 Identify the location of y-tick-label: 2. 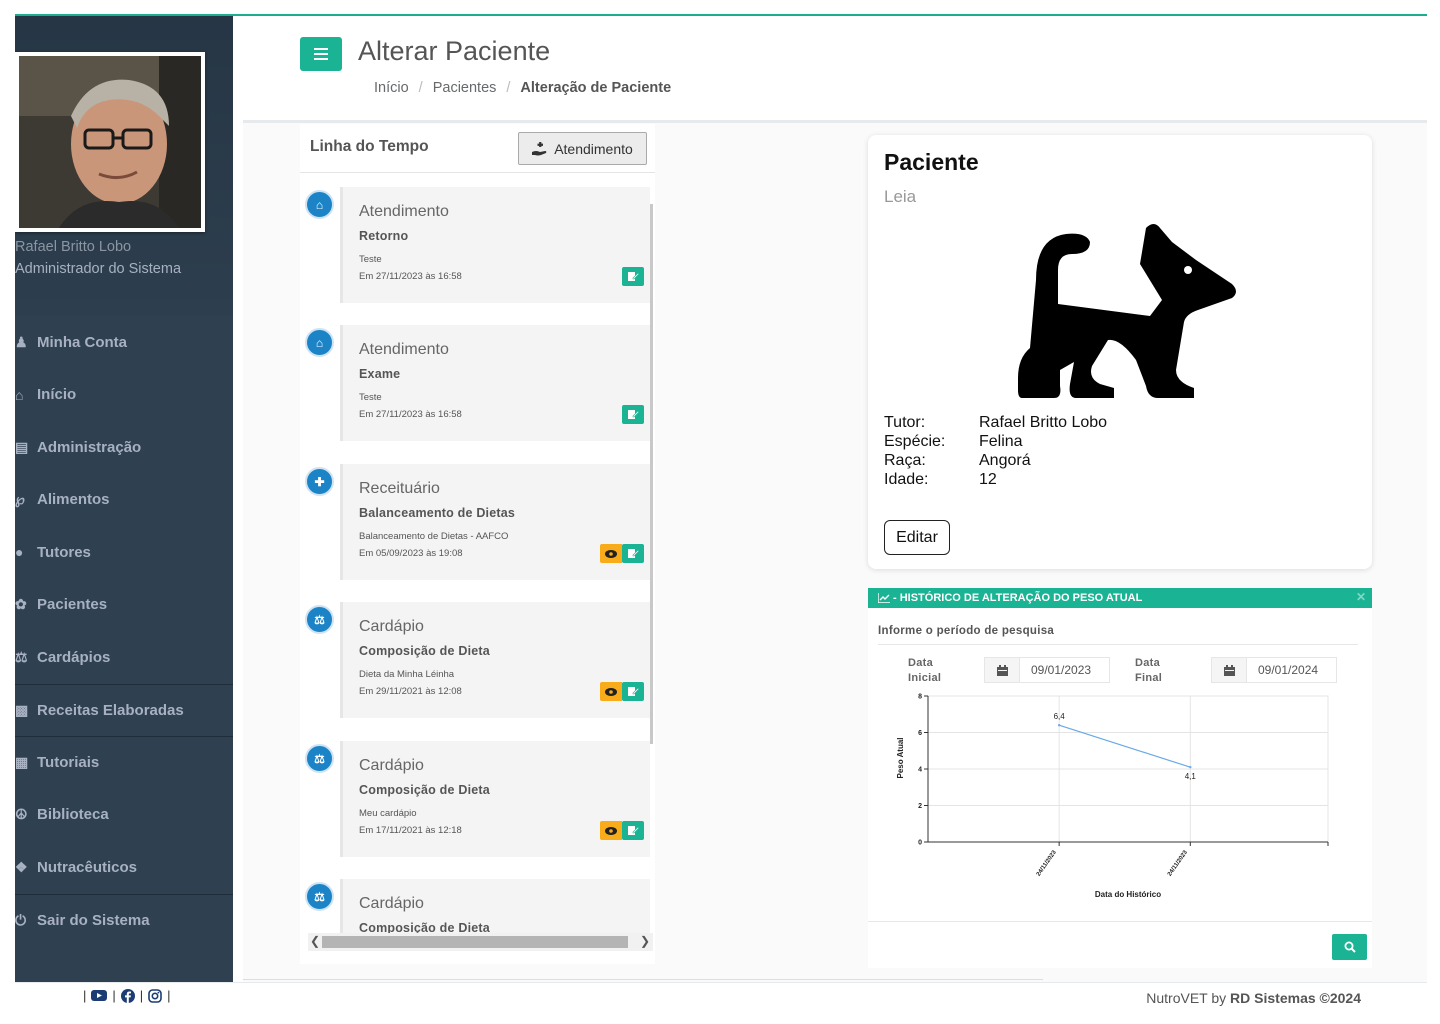
(920, 806).